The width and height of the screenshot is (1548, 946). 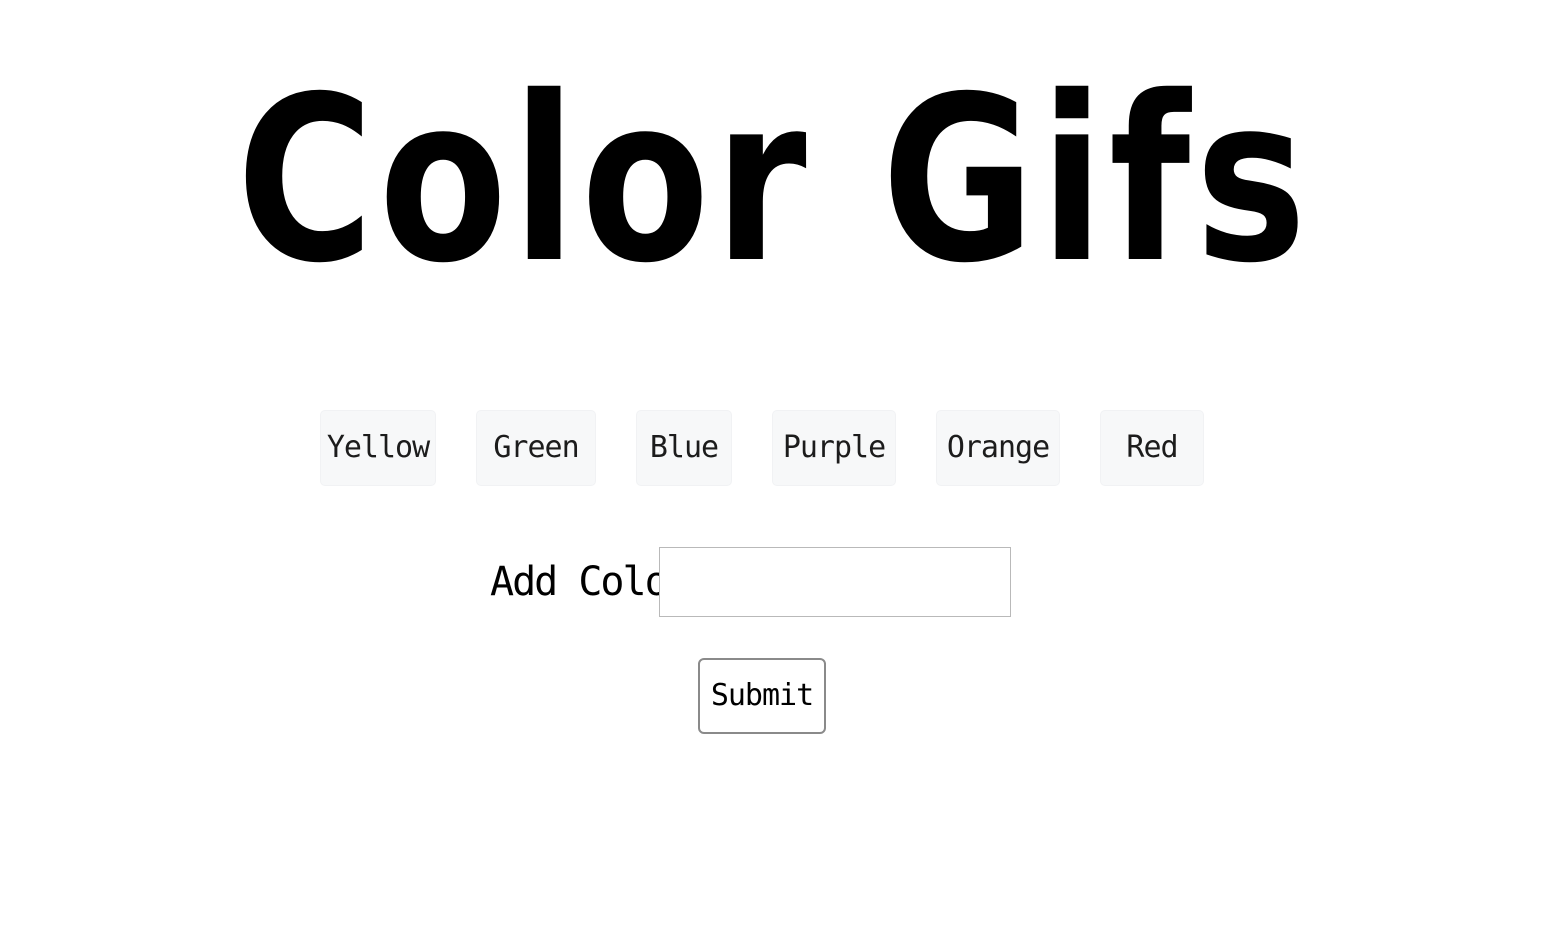 I want to click on submit-button: Submit, so click(x=762, y=696).